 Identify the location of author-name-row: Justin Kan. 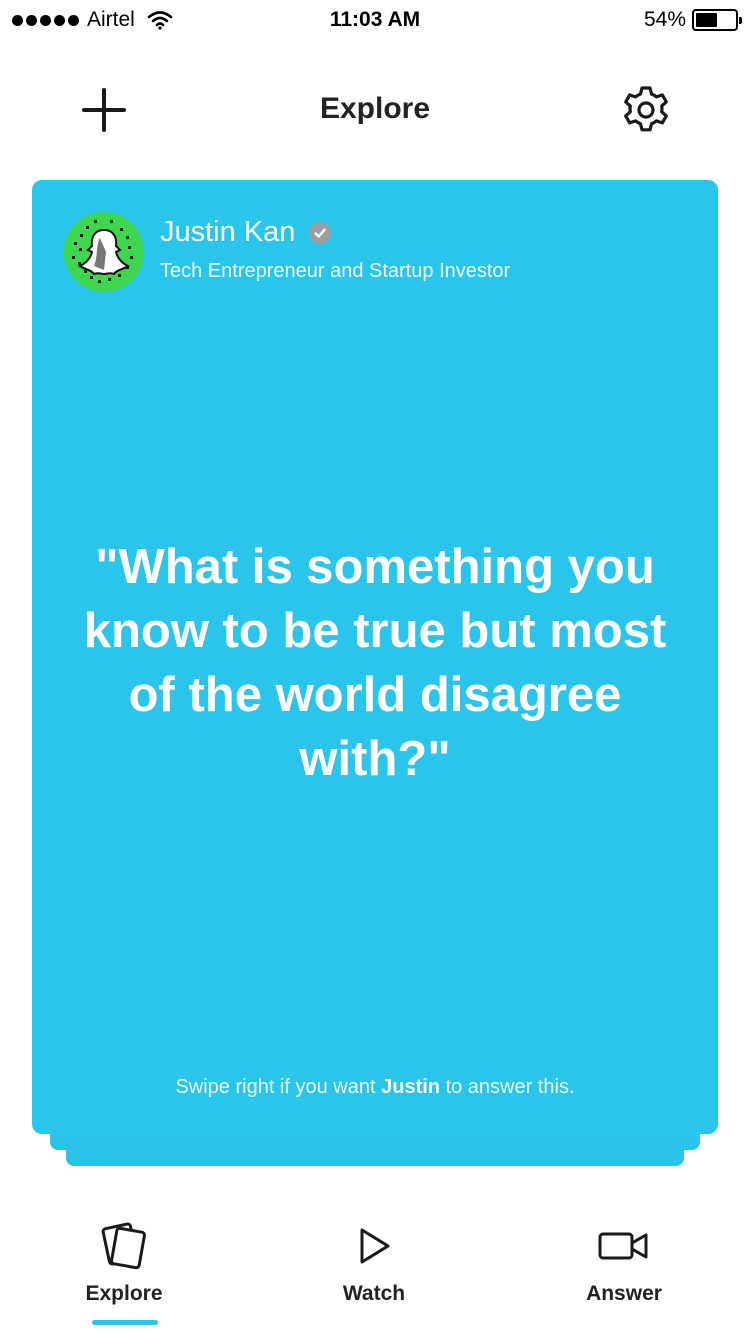
(246, 232).